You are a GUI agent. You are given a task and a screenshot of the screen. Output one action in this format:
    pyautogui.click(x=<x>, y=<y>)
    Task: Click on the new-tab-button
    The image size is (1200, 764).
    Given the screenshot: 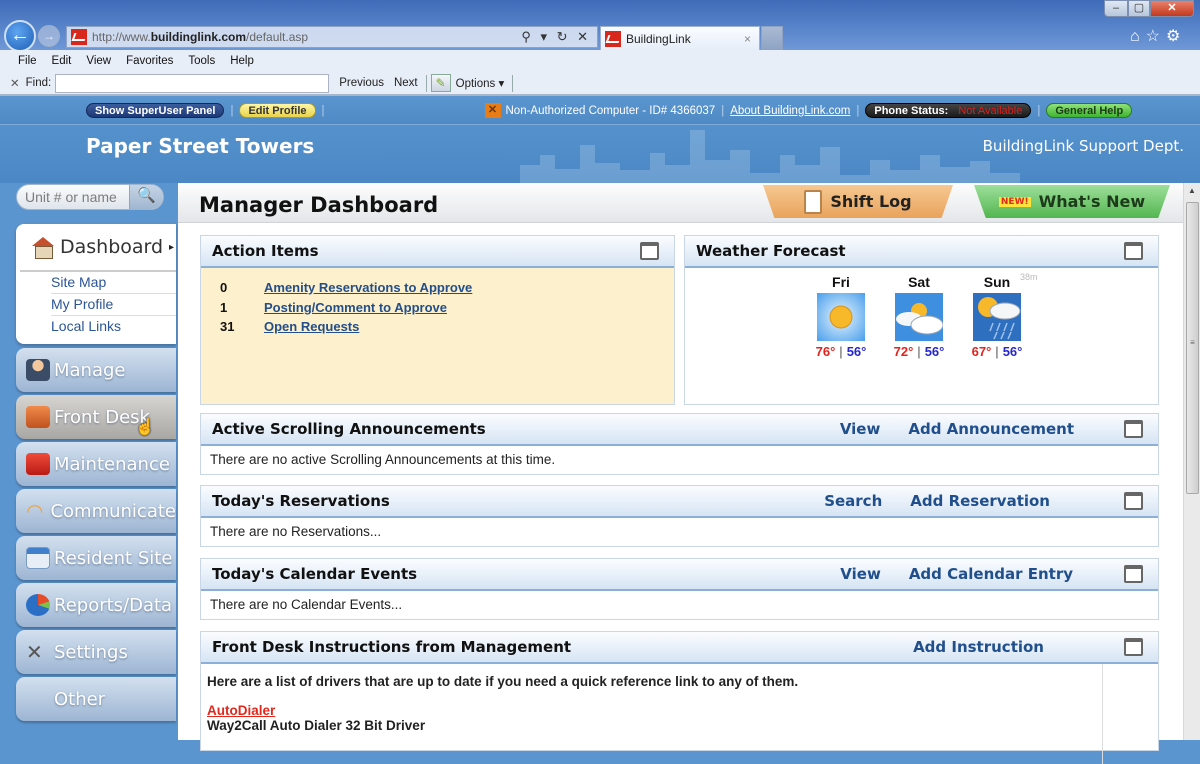 What is the action you would take?
    pyautogui.click(x=772, y=38)
    